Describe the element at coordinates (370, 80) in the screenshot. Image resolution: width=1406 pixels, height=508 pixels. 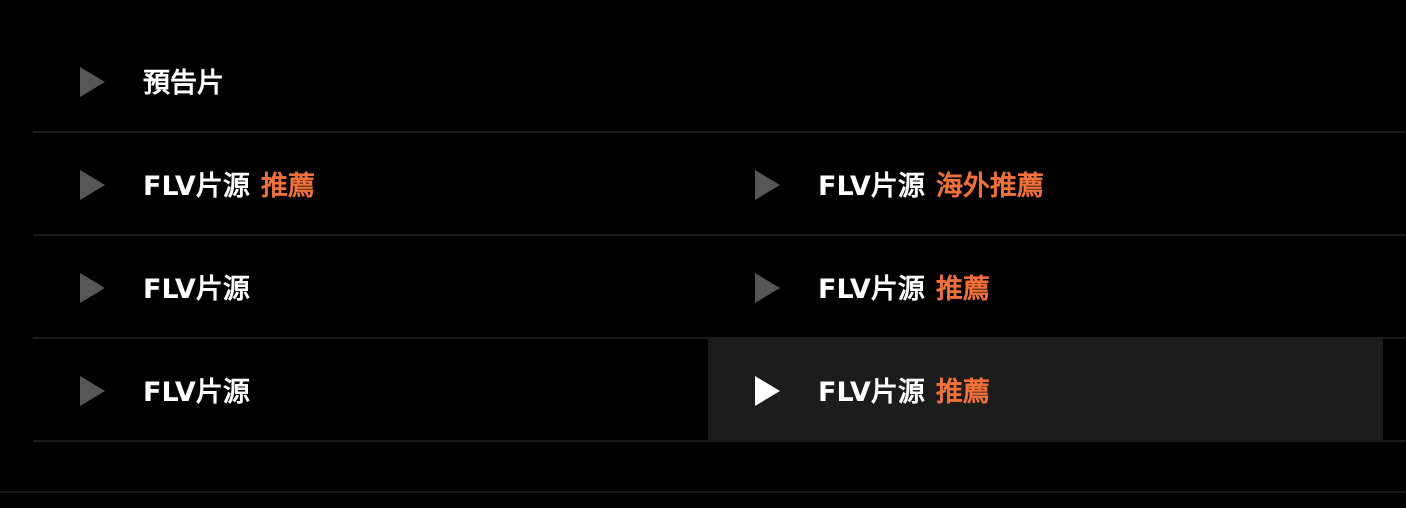
I see `source-item-trailer: 預告片` at that location.